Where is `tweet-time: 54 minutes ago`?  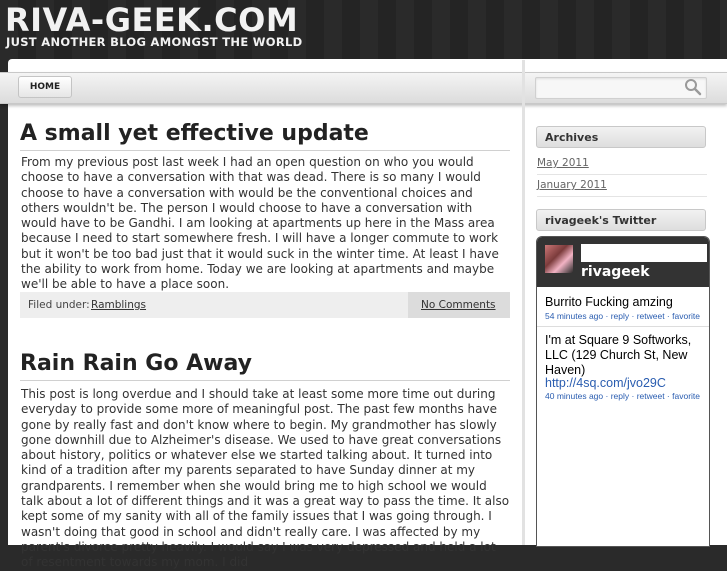 tweet-time: 54 minutes ago is located at coordinates (574, 316).